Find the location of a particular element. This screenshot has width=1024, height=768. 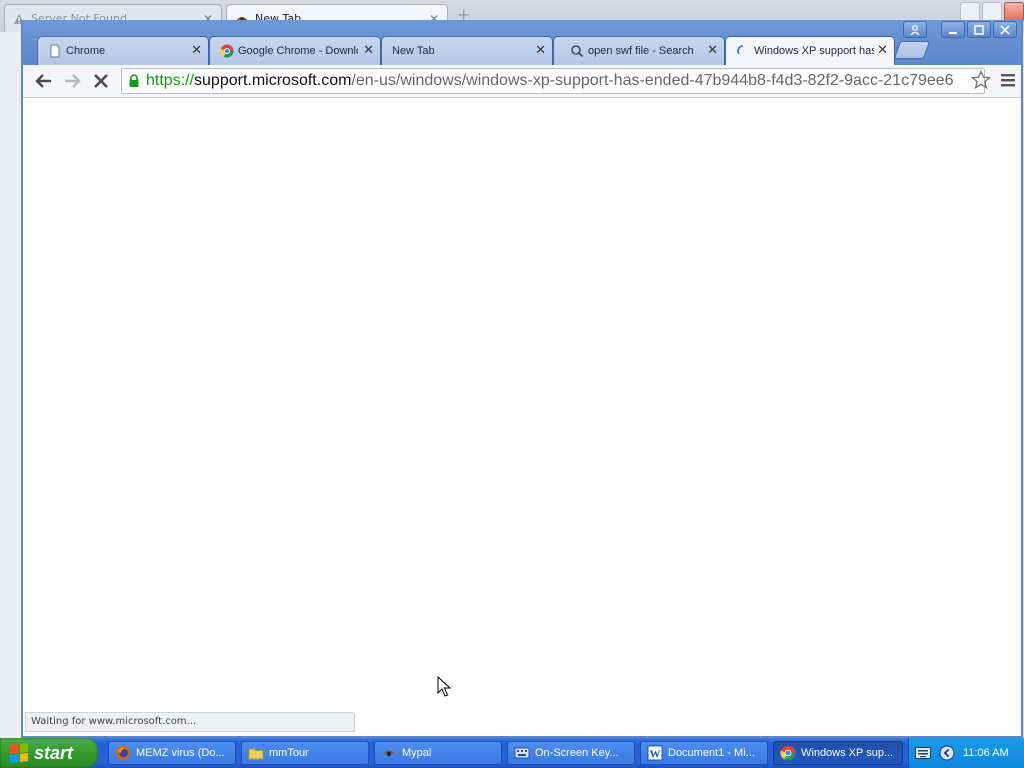

svg-text: W is located at coordinates (655, 755).